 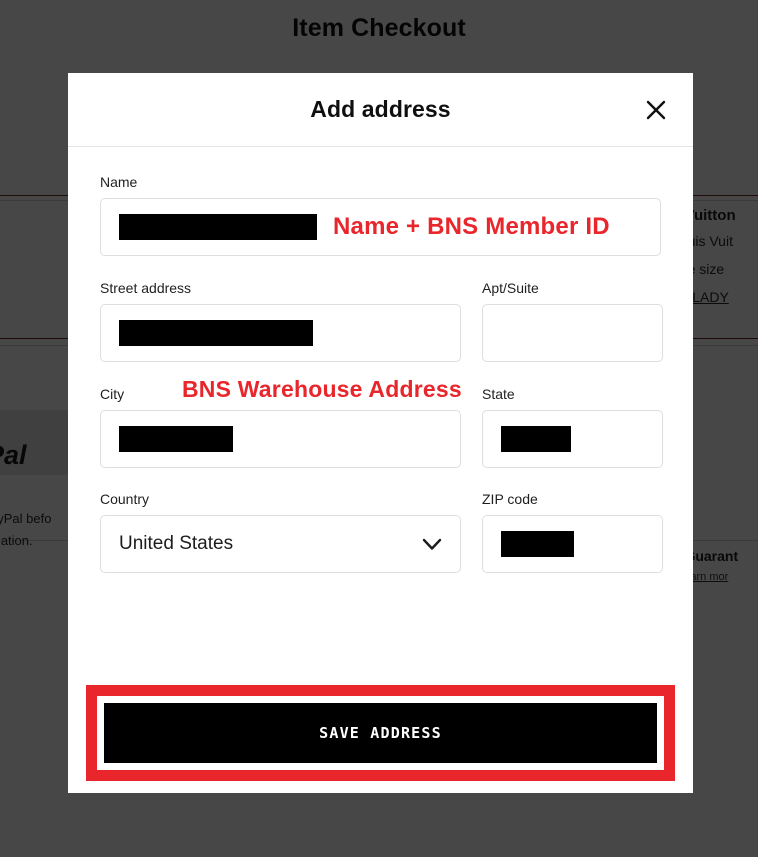 I want to click on save-address-highlight-box: SAVE ADDRESS, so click(x=380, y=733).